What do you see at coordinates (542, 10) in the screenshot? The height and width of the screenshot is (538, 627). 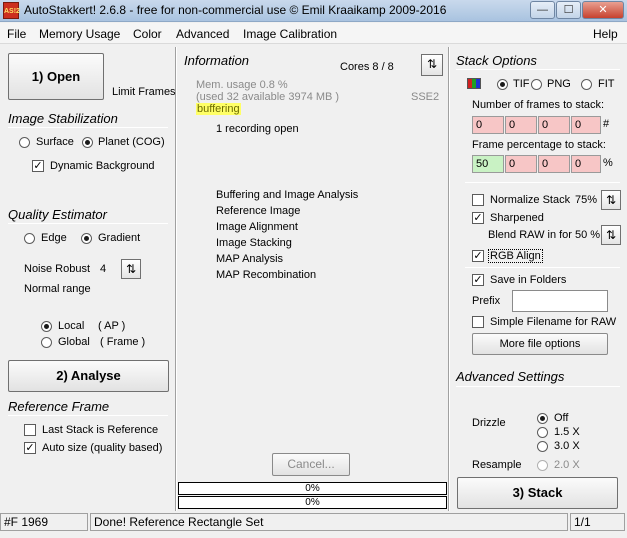 I see `minimize-button: —` at bounding box center [542, 10].